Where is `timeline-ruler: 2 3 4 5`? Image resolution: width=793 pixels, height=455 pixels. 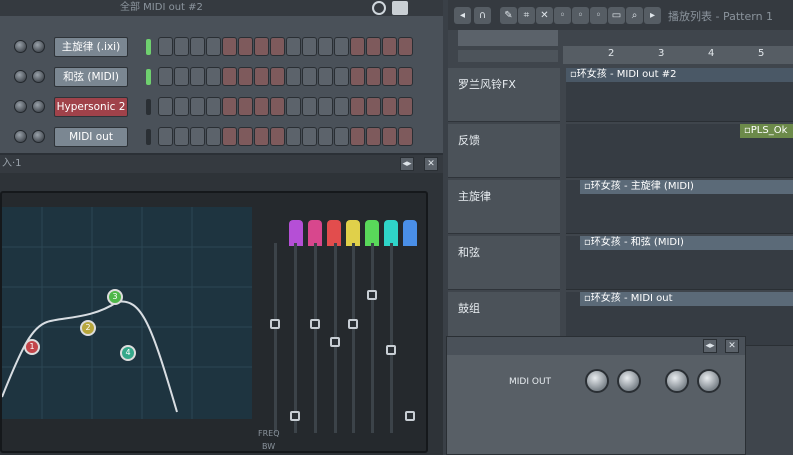
timeline-ruler: 2 3 4 5 is located at coordinates (678, 55).